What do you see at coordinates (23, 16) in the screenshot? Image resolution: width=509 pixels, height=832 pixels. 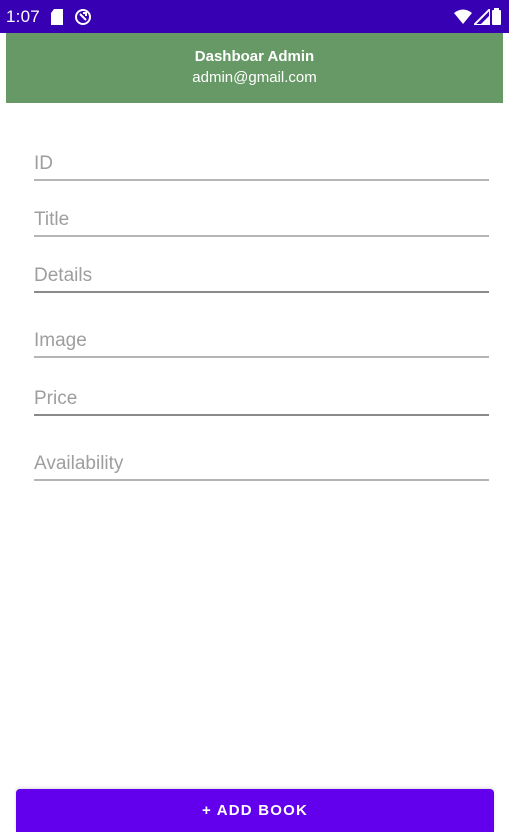 I see `status-time: 1:07` at bounding box center [23, 16].